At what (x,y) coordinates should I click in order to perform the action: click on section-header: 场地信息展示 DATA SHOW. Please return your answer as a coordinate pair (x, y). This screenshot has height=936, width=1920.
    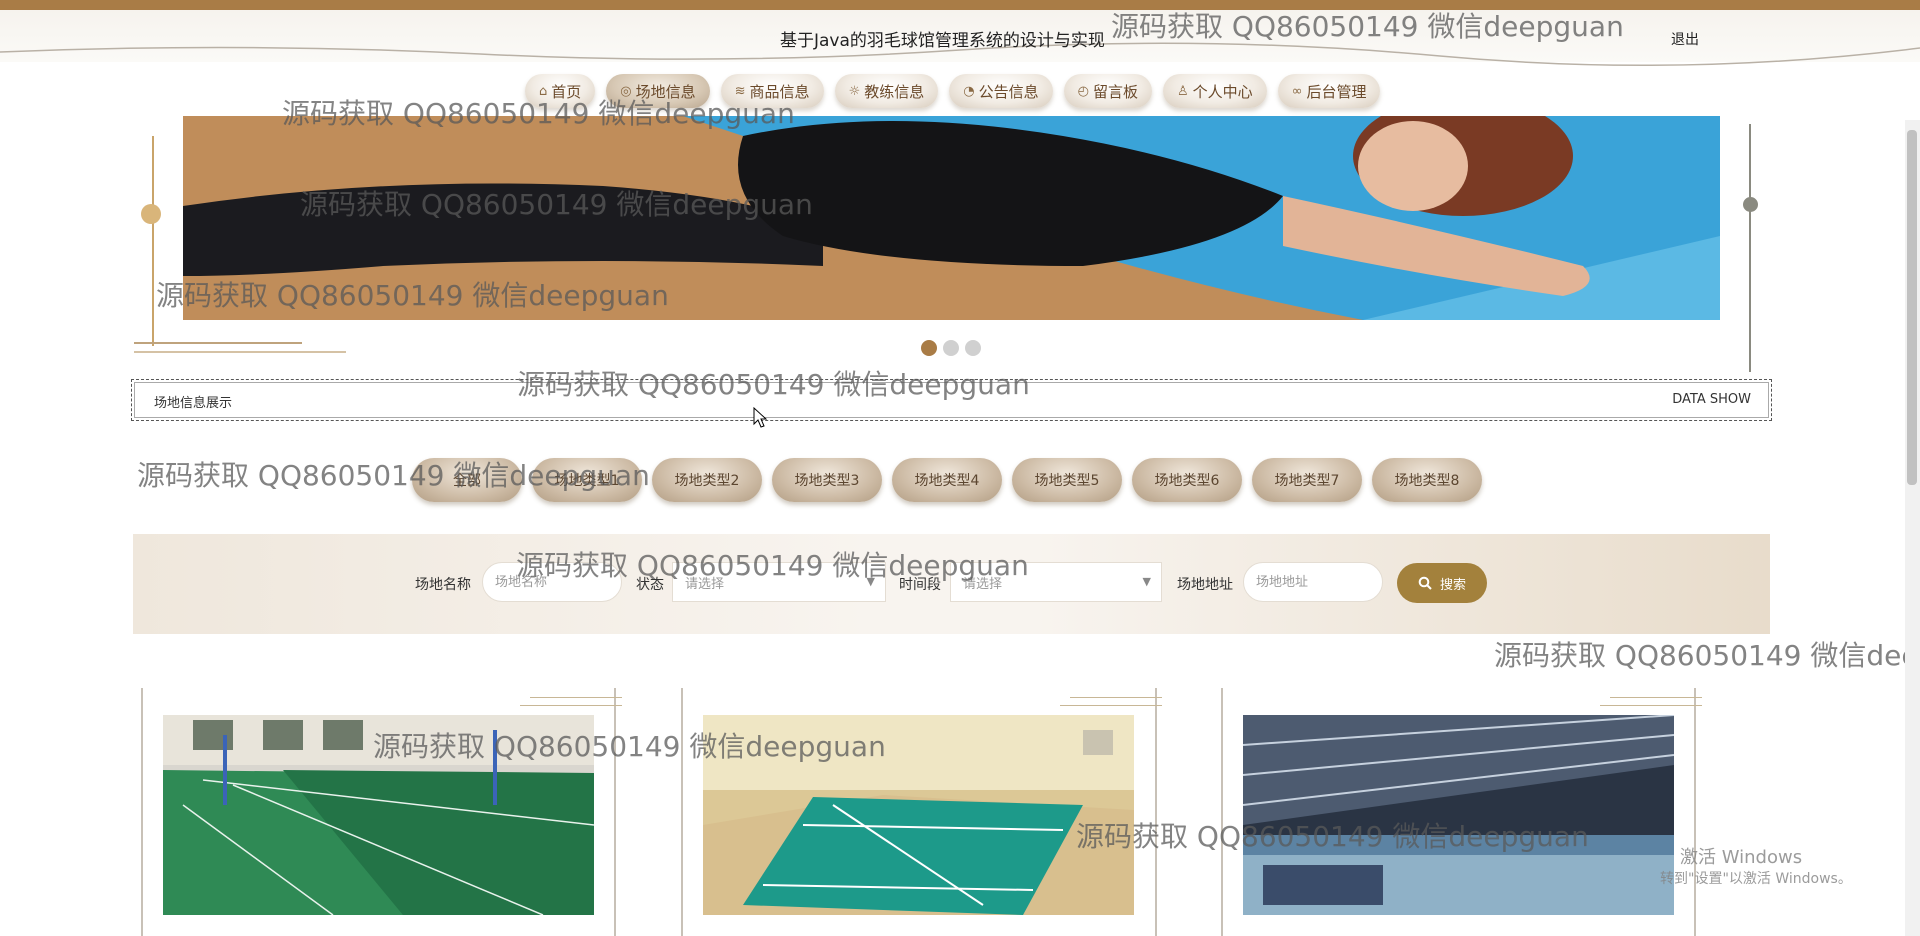
    Looking at the image, I should click on (951, 400).